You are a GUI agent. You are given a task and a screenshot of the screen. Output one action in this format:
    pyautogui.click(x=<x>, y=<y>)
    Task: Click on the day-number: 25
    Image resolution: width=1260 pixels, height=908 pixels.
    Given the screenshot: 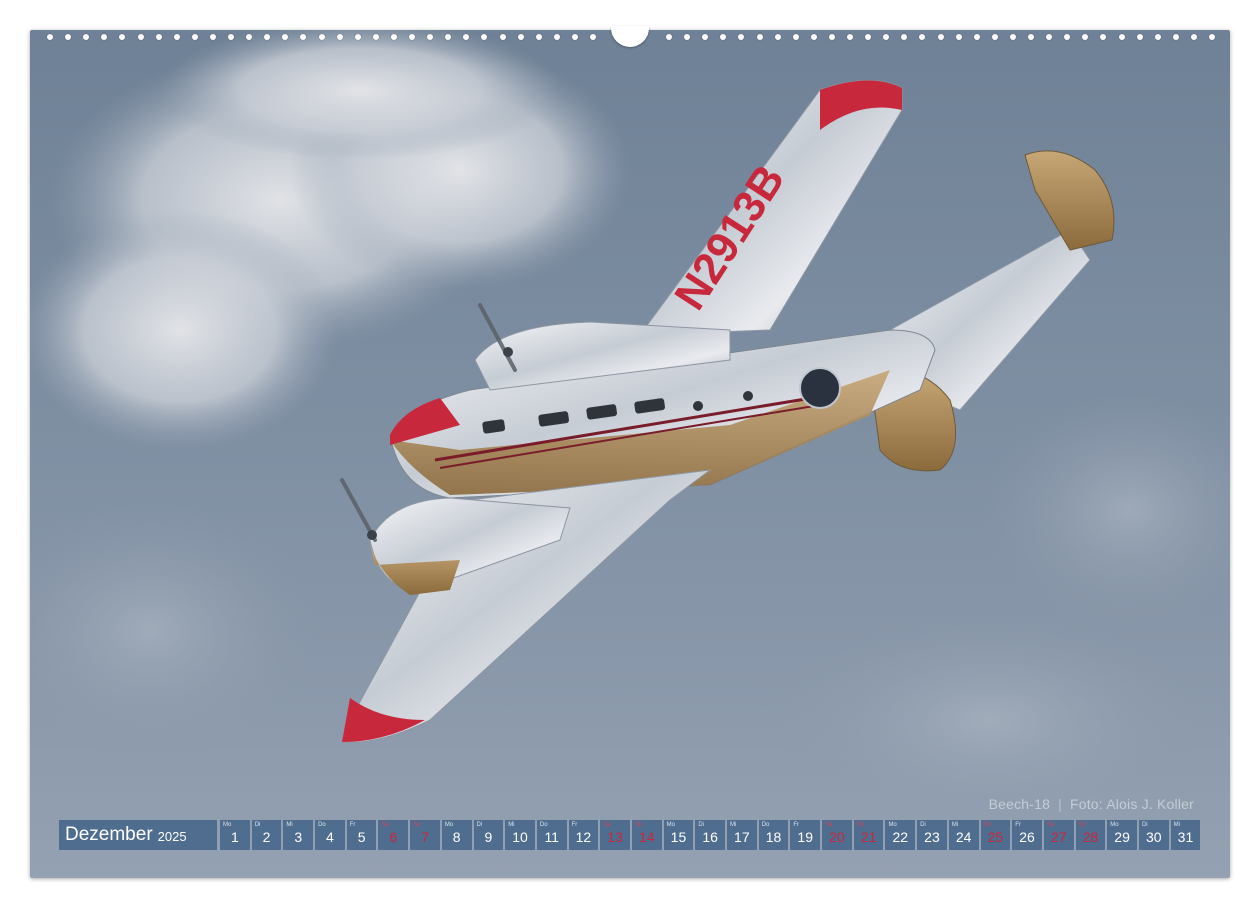 What is the action you would take?
    pyautogui.click(x=995, y=837)
    